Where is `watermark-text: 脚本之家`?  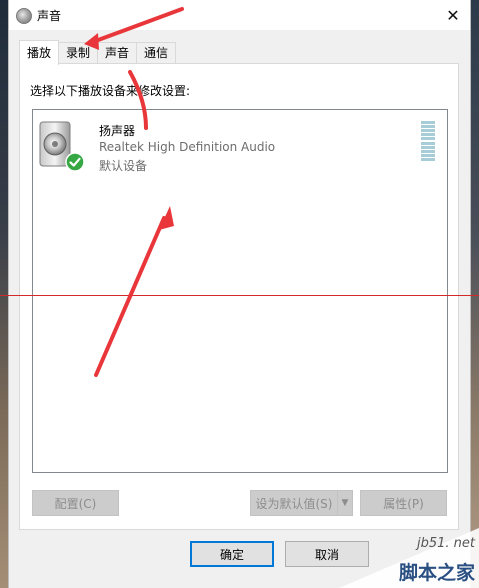
watermark-text: 脚本之家 is located at coordinates (436, 573).